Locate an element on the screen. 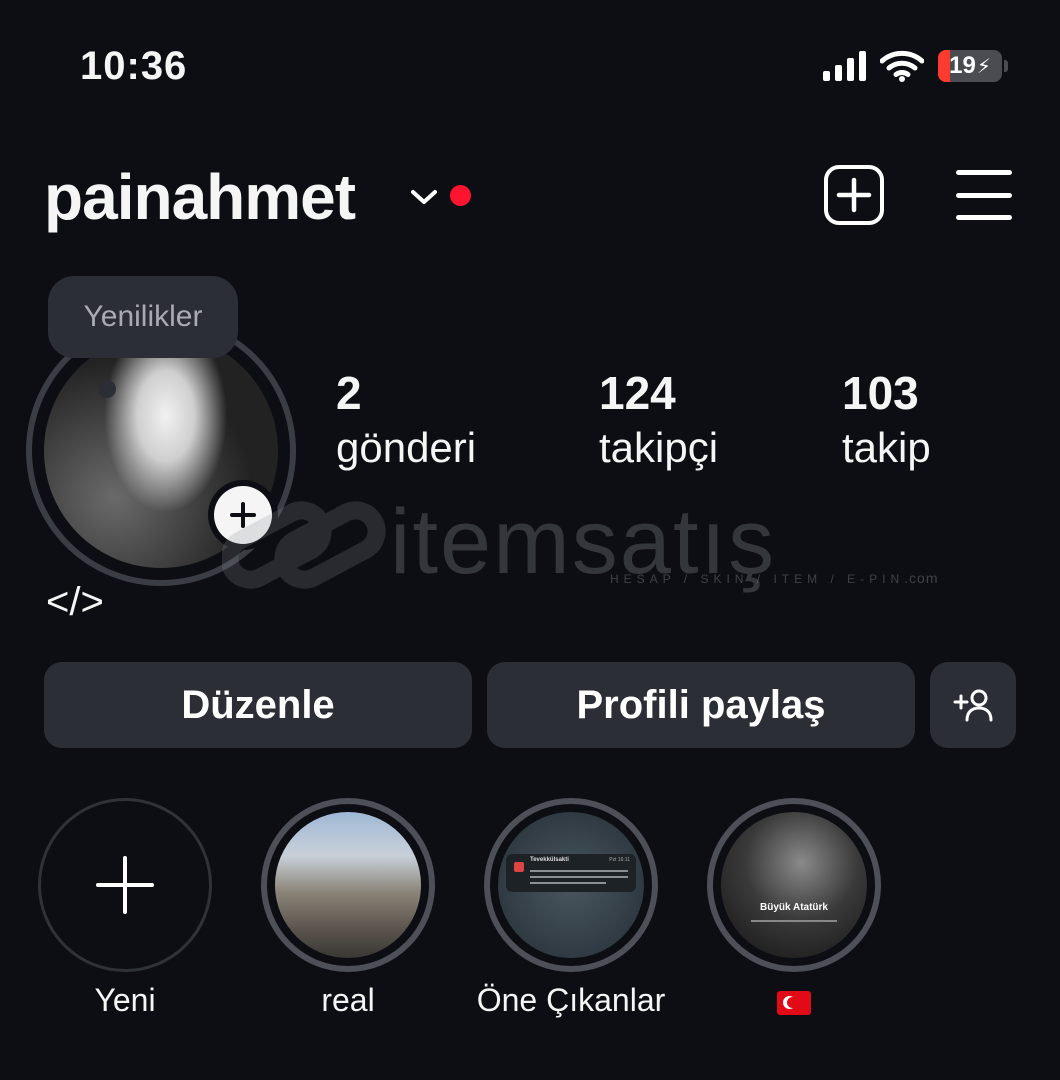 Image resolution: width=1060 pixels, height=1080 pixels. stat-posts-label: gönderi is located at coordinates (406, 447).